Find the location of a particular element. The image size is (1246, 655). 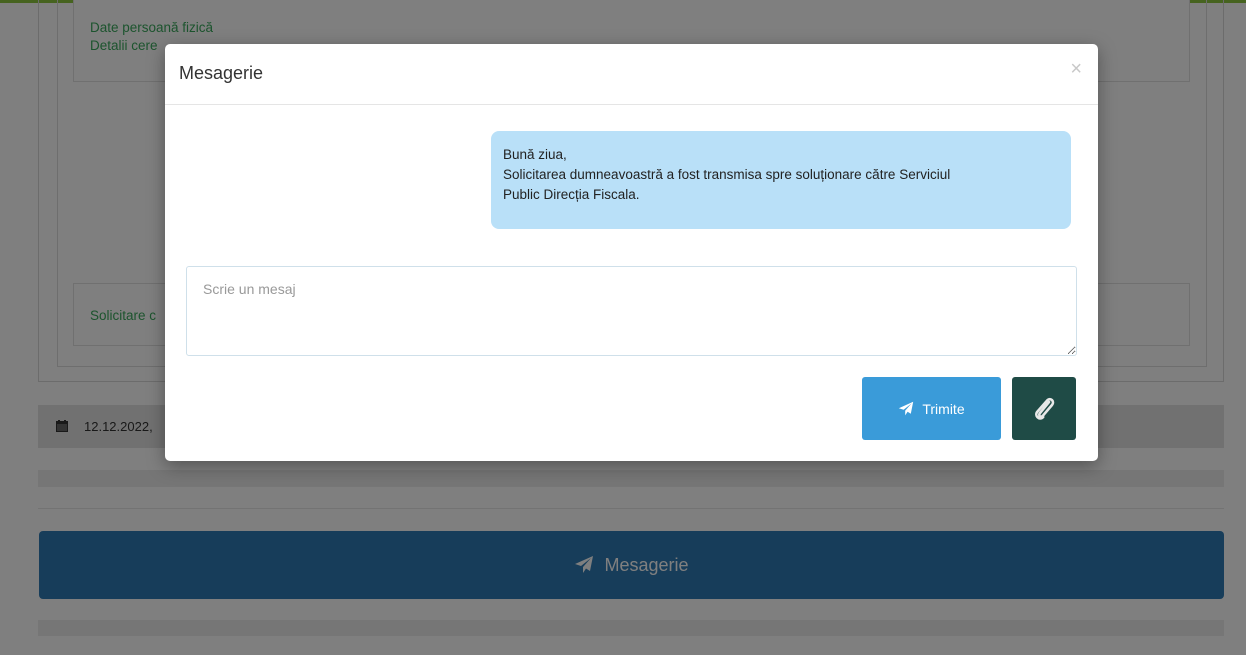

attach-button is located at coordinates (1044, 408).